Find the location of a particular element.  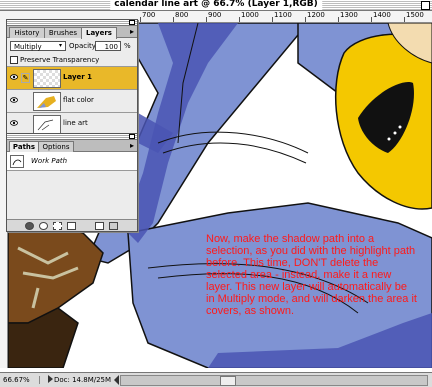

layers-tab-row: History Brushes Layers ▸ is located at coordinates (72, 32).